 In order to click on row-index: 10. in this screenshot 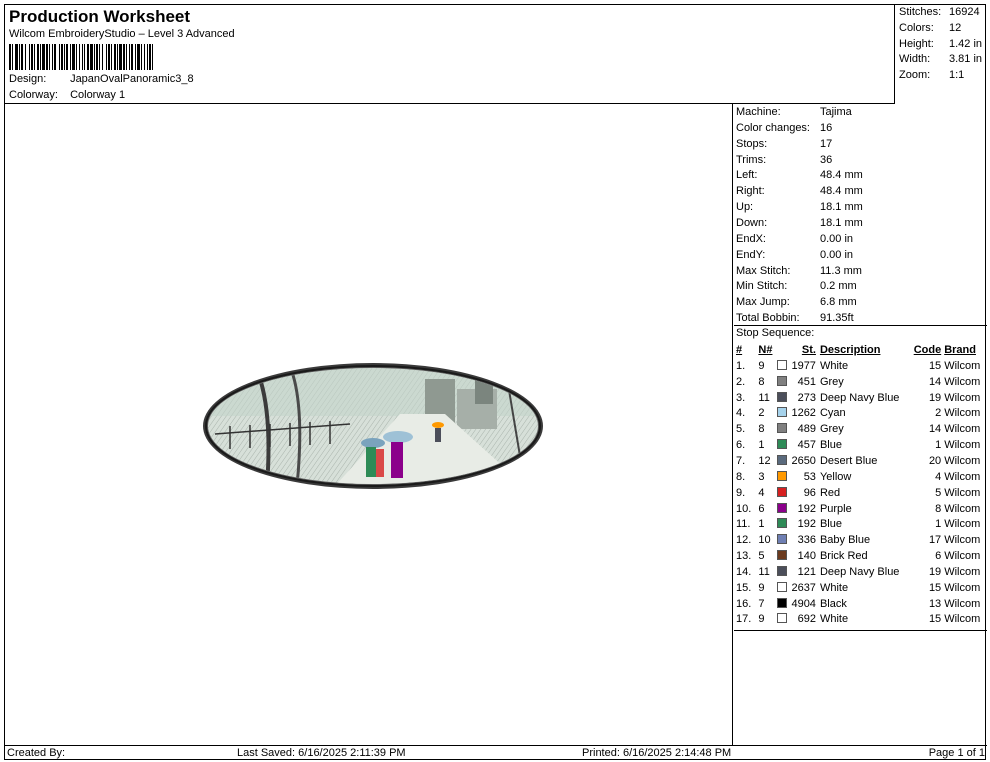, I will do `click(744, 508)`.